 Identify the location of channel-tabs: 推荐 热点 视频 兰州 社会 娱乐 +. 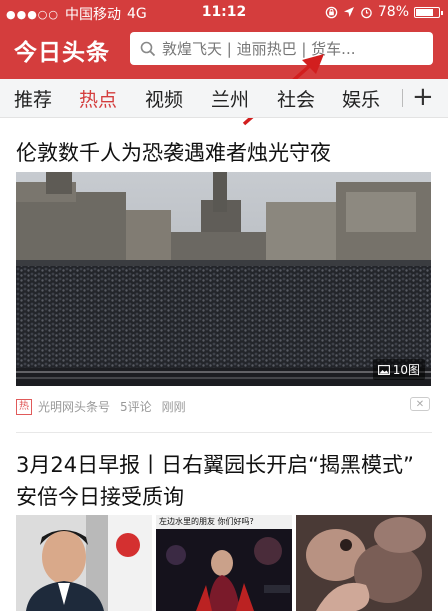
(224, 98).